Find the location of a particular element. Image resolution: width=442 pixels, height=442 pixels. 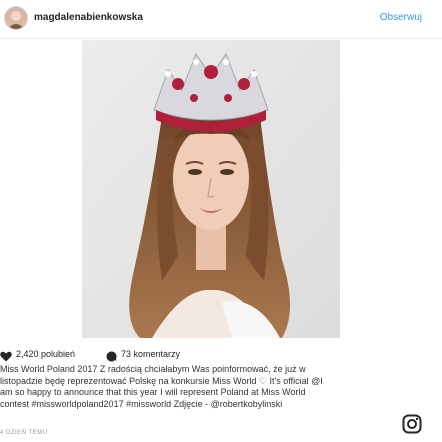

username: magdalenabienkowska is located at coordinates (88, 17).